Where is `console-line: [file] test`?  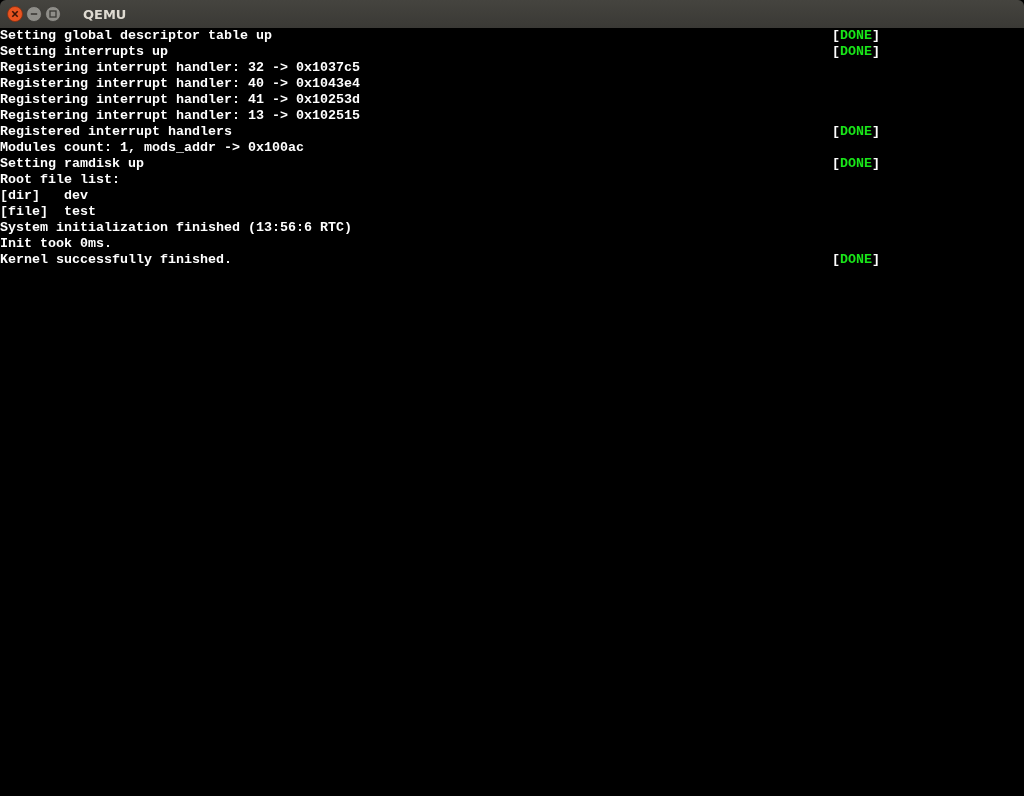 console-line: [file] test is located at coordinates (48, 211).